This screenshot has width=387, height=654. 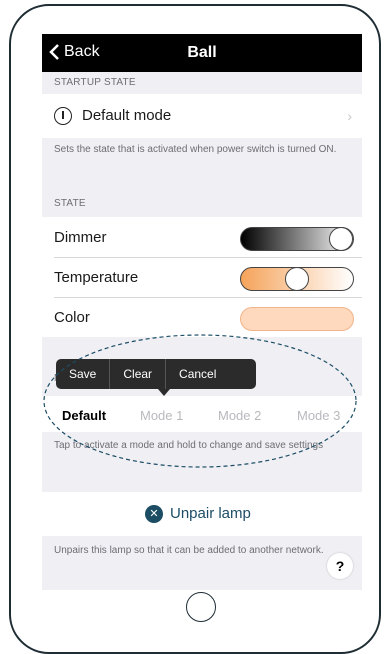 I want to click on save-button: Save, so click(x=83, y=374).